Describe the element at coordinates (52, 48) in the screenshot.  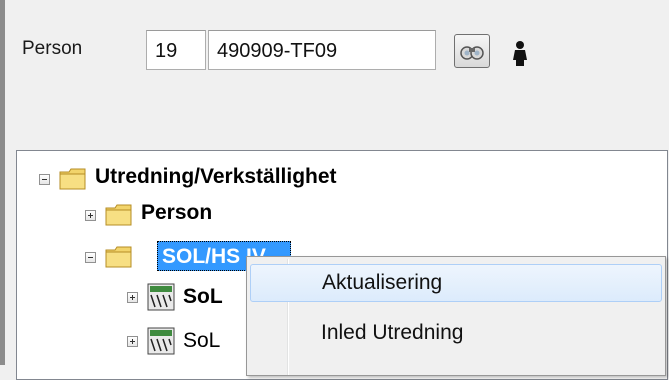
I see `person-label: Person` at that location.